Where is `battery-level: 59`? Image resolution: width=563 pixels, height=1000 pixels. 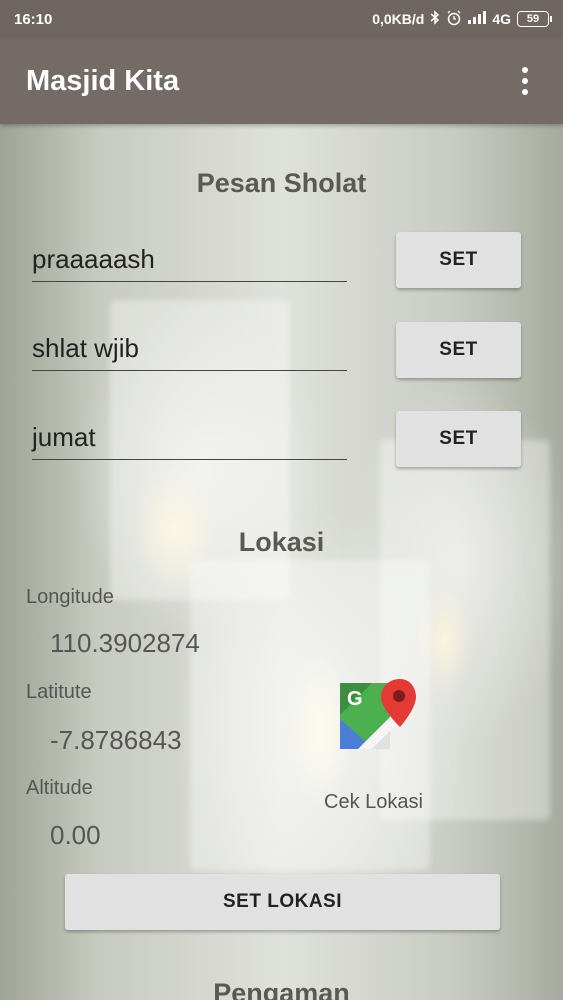
battery-level: 59 is located at coordinates (533, 19).